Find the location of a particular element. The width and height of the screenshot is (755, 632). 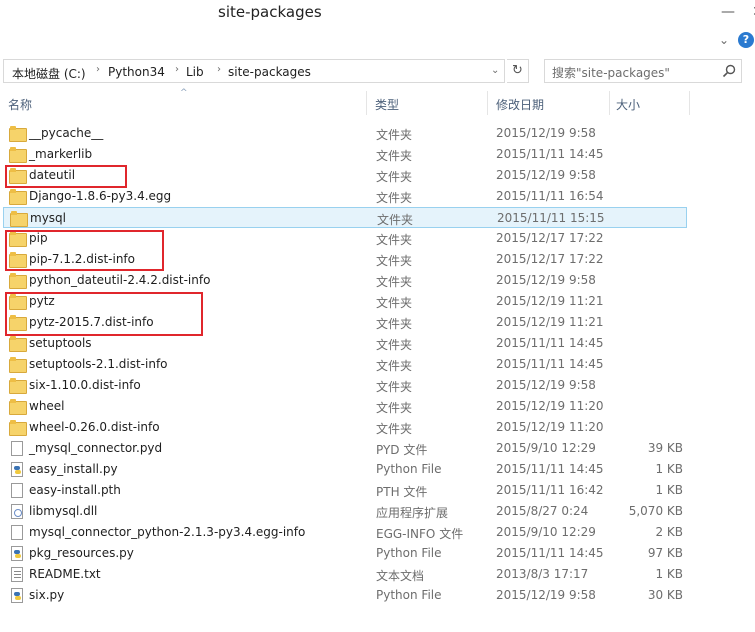

file-name: _markerlib is located at coordinates (61, 154).